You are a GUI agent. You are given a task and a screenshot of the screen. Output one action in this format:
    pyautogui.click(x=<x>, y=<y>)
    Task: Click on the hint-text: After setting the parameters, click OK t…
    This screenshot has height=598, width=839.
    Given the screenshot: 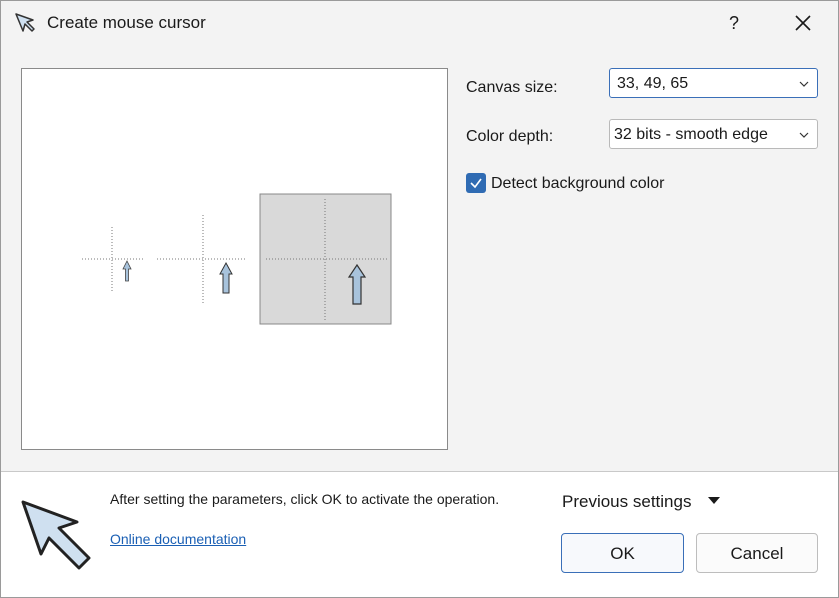 What is the action you would take?
    pyautogui.click(x=305, y=499)
    